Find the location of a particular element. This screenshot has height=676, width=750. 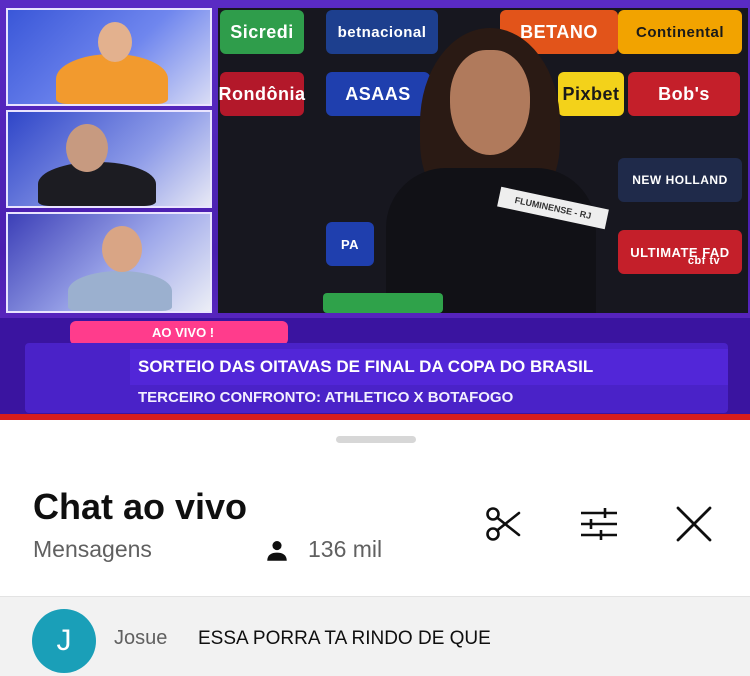

chat-title: Chat ao vivo is located at coordinates (140, 506).